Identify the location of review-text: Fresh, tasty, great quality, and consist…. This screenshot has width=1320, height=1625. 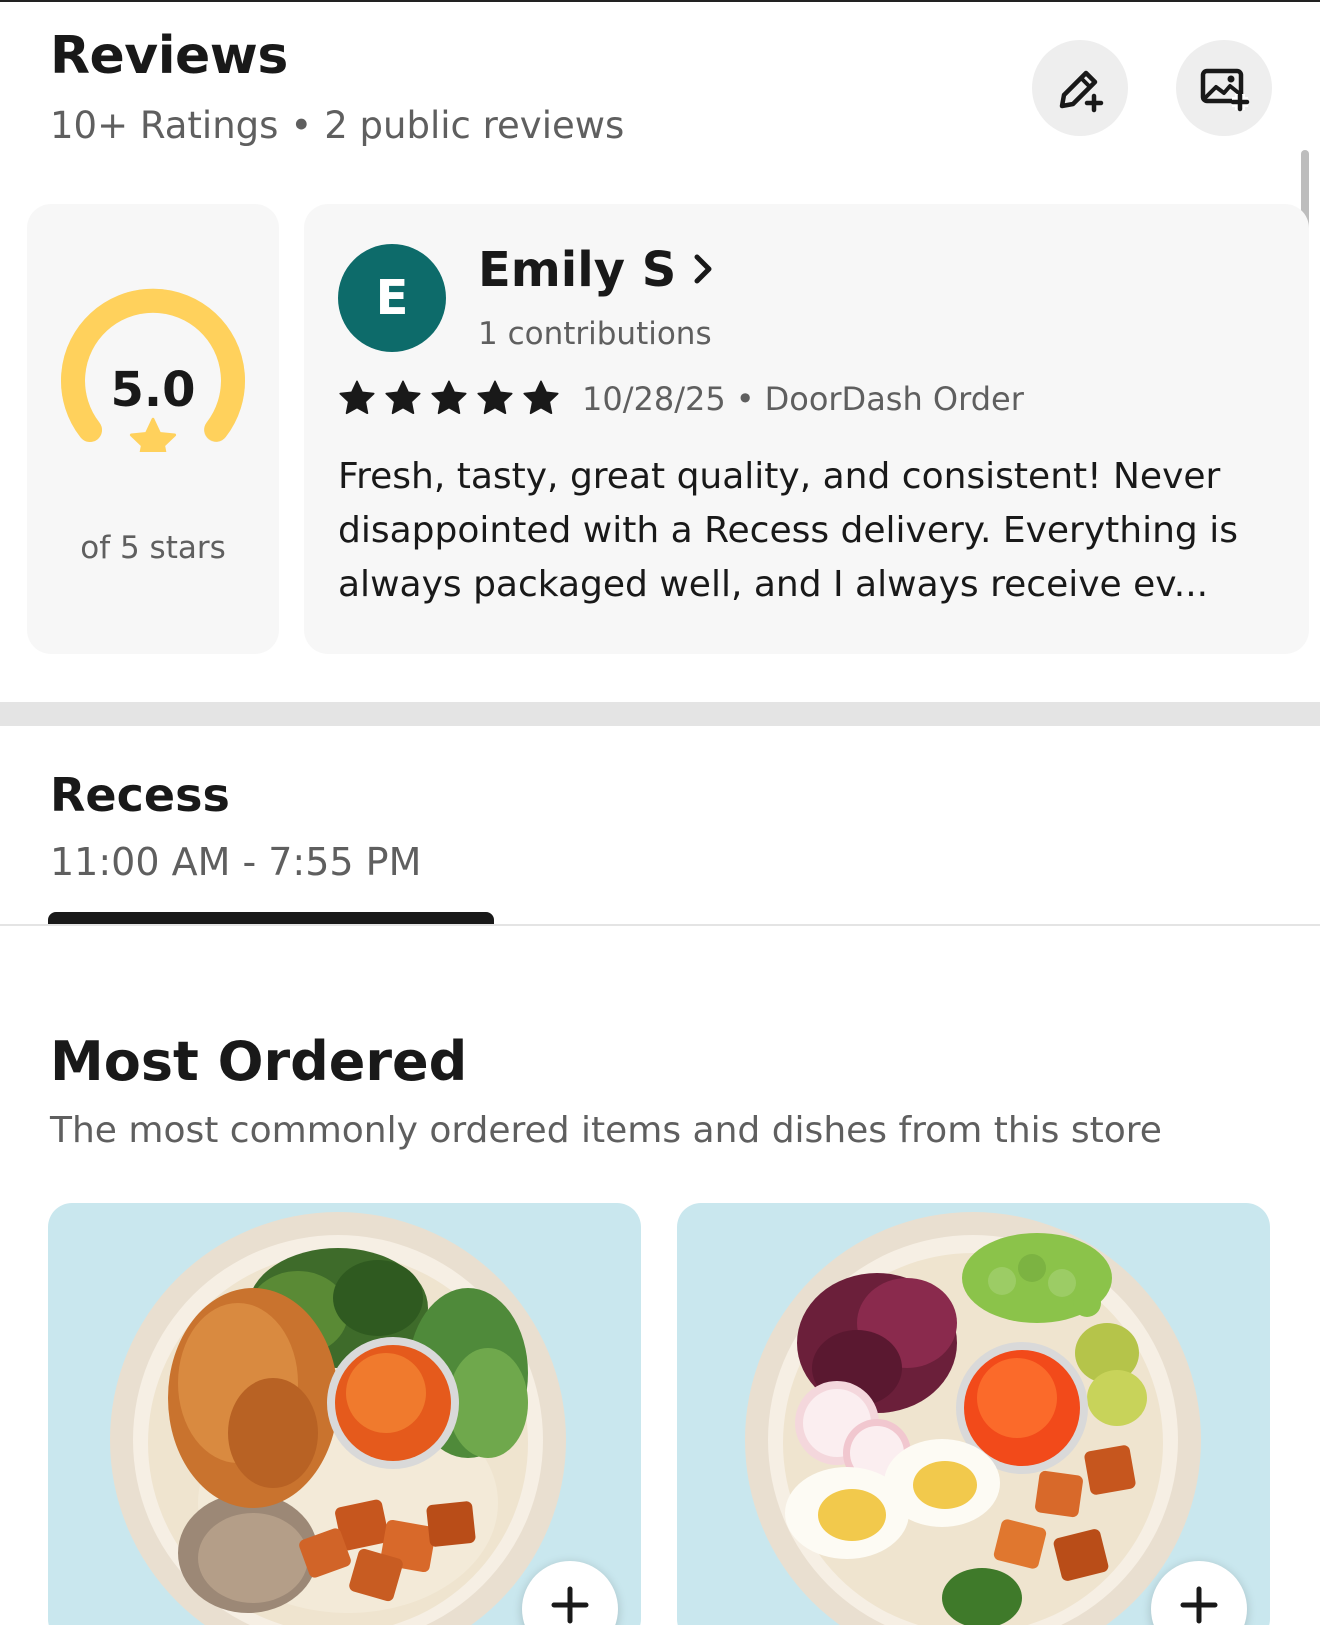
(788, 530).